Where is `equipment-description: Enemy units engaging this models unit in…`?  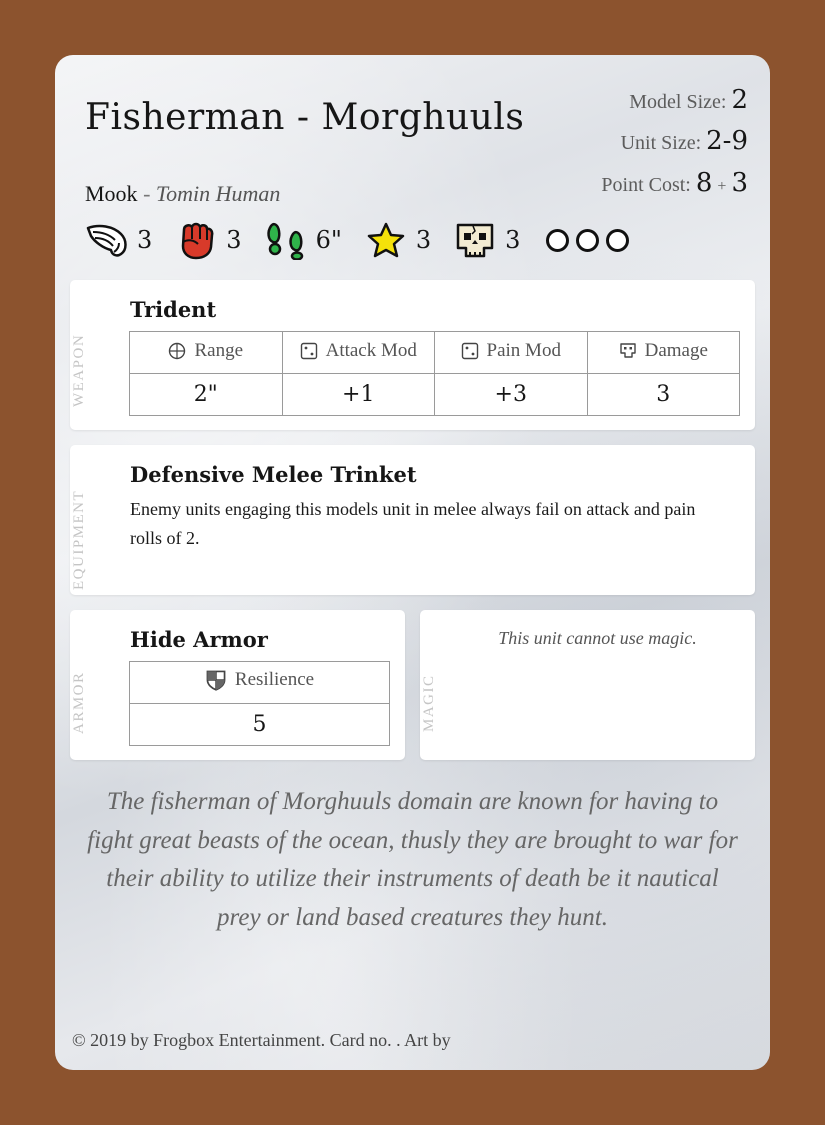 equipment-description: Enemy units engaging this models unit in… is located at coordinates (413, 523).